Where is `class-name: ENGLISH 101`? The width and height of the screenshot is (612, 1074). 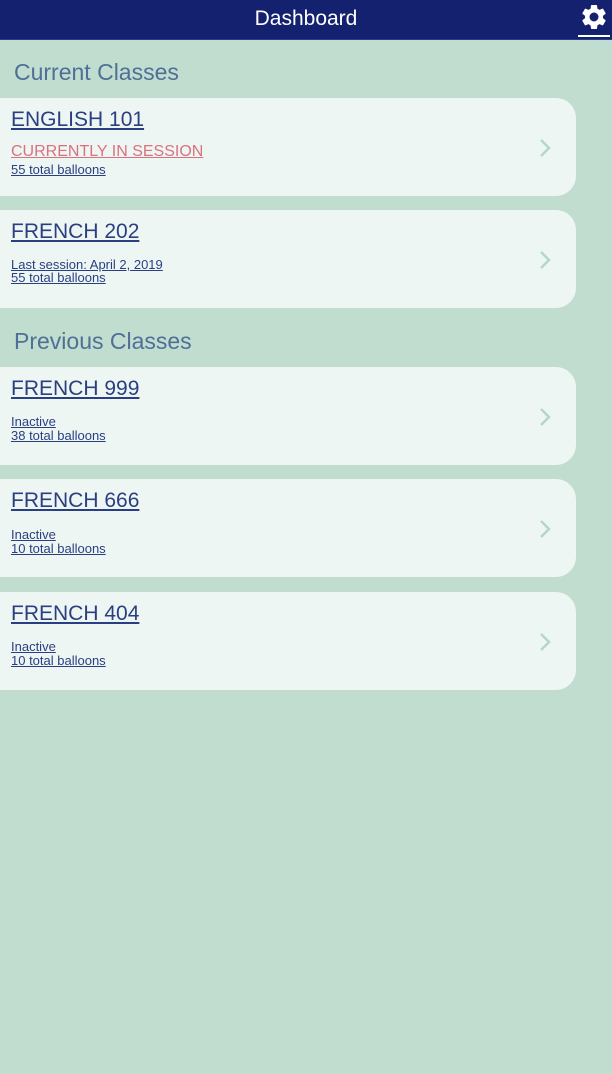
class-name: ENGLISH 101 is located at coordinates (77, 120).